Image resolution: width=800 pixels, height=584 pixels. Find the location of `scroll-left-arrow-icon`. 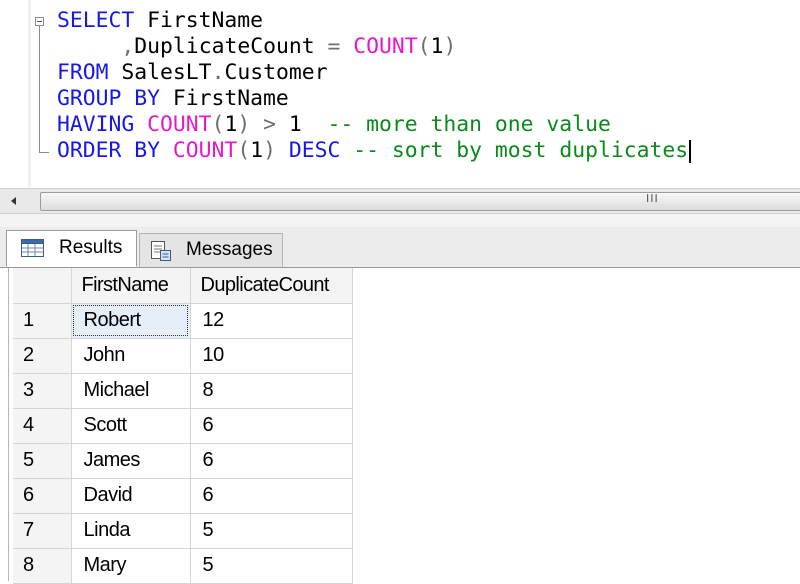

scroll-left-arrow-icon is located at coordinates (15, 201).